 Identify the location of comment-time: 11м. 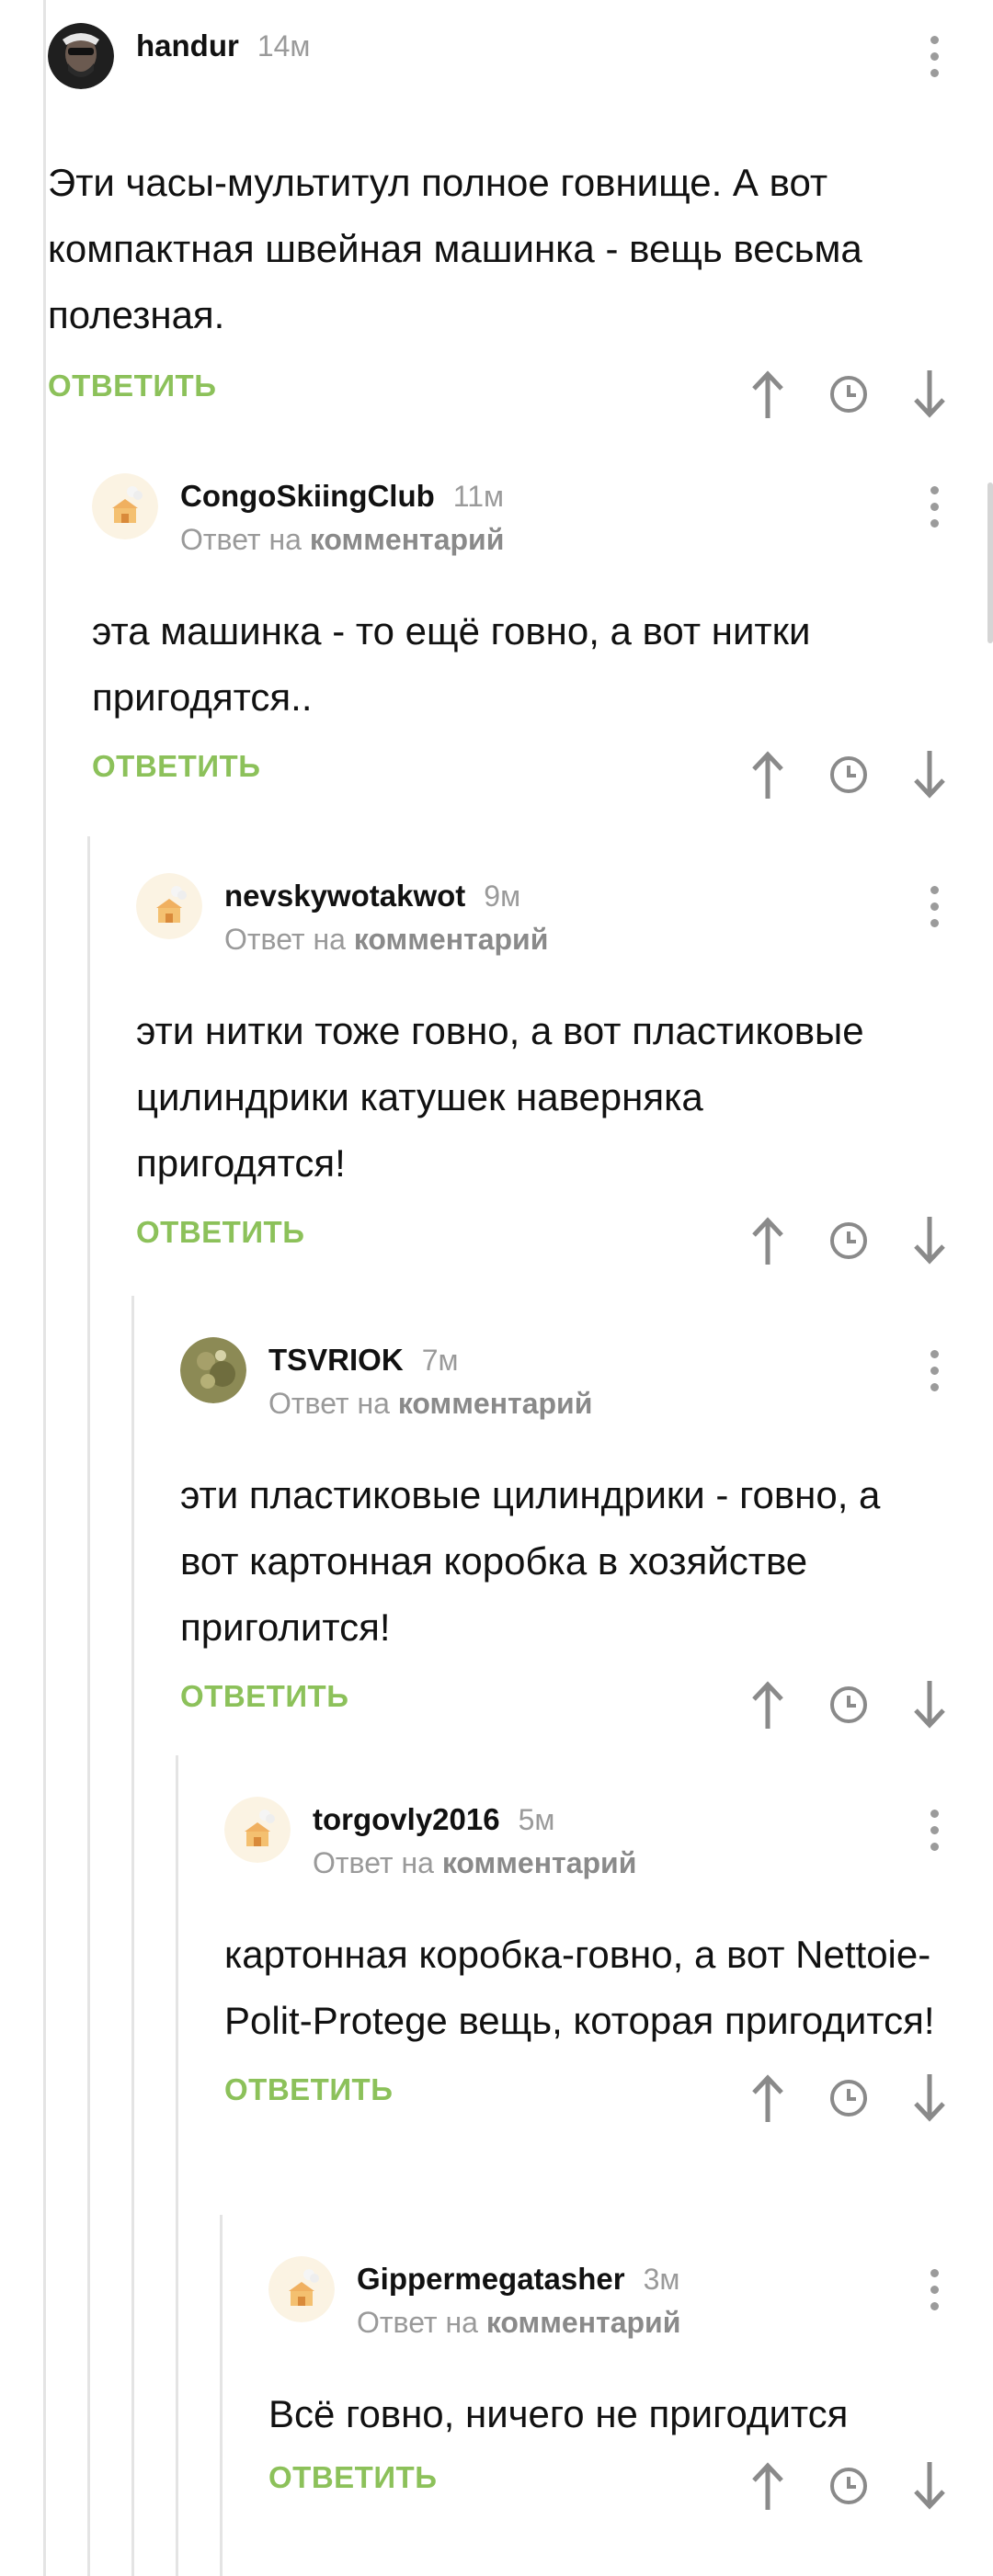
(478, 496).